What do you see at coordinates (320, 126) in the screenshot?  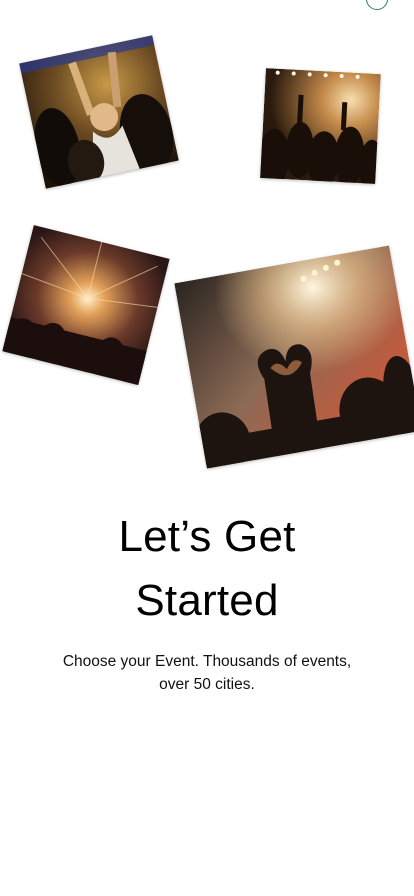 I see `concert-photo-stage-crowd` at bounding box center [320, 126].